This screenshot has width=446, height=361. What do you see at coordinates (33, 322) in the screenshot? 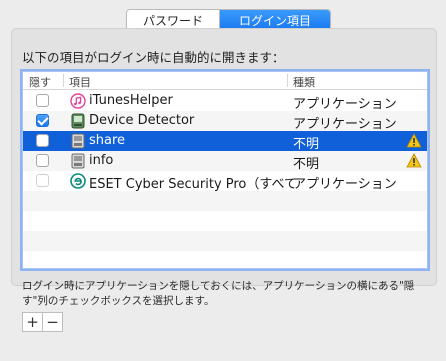
I see `add-button: +` at bounding box center [33, 322].